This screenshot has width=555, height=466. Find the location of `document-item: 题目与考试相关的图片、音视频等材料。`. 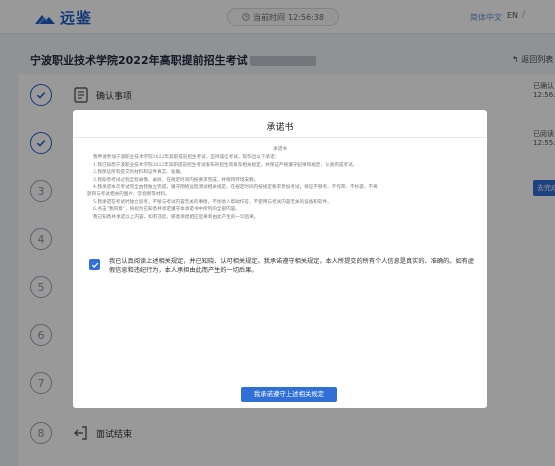

document-item: 题目与考试相关的图片、音视频等材料。 is located at coordinates (128, 195).